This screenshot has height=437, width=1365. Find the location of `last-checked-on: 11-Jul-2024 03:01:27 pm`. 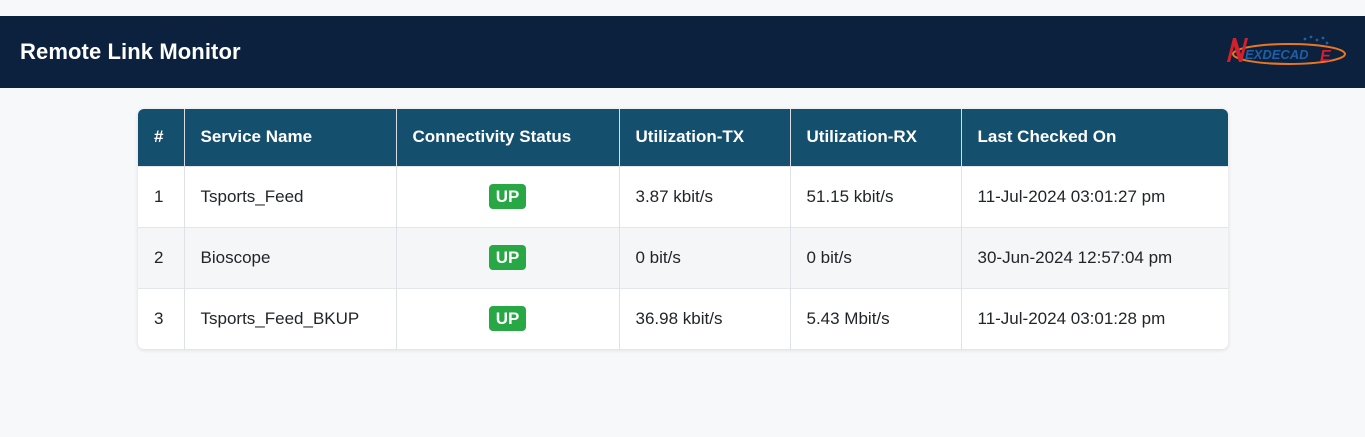

last-checked-on: 11-Jul-2024 03:01:27 pm is located at coordinates (1094, 196).